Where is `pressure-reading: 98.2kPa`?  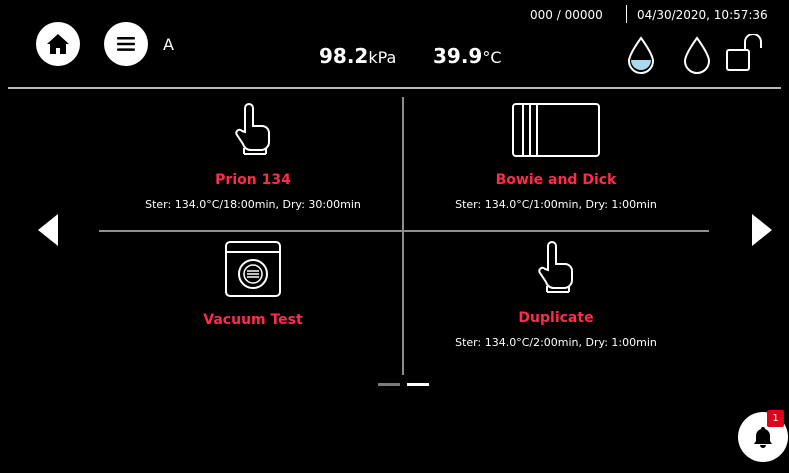 pressure-reading: 98.2kPa is located at coordinates (357, 56).